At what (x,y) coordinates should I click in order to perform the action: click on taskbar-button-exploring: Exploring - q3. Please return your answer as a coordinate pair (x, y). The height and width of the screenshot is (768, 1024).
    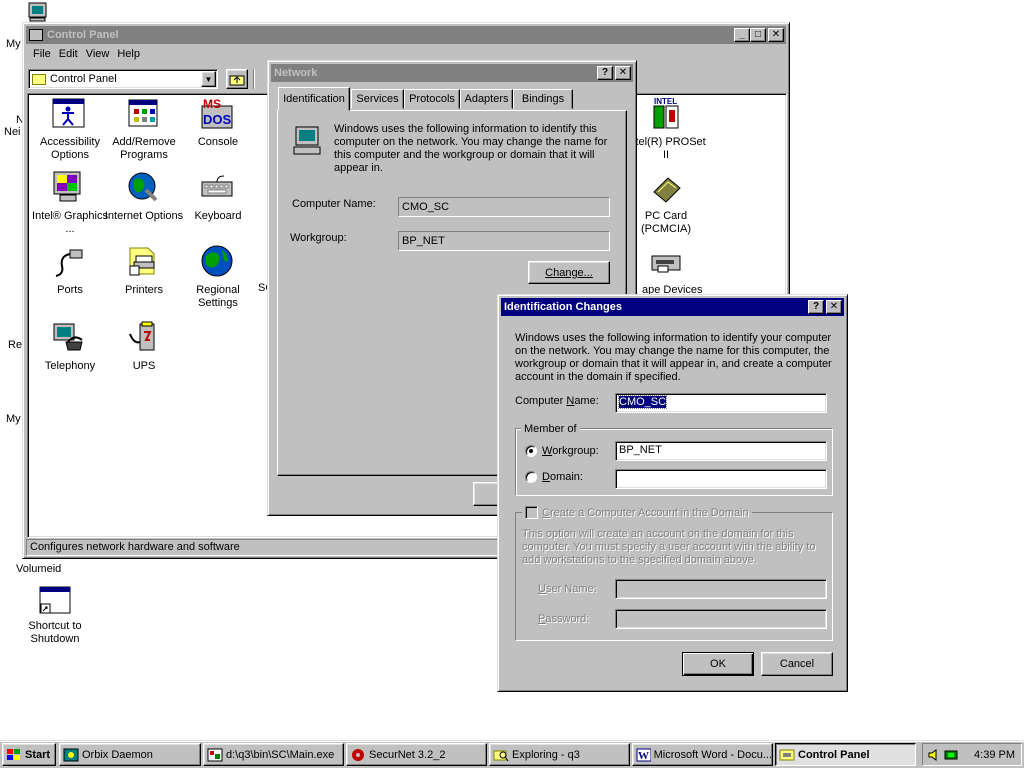
    Looking at the image, I should click on (559, 754).